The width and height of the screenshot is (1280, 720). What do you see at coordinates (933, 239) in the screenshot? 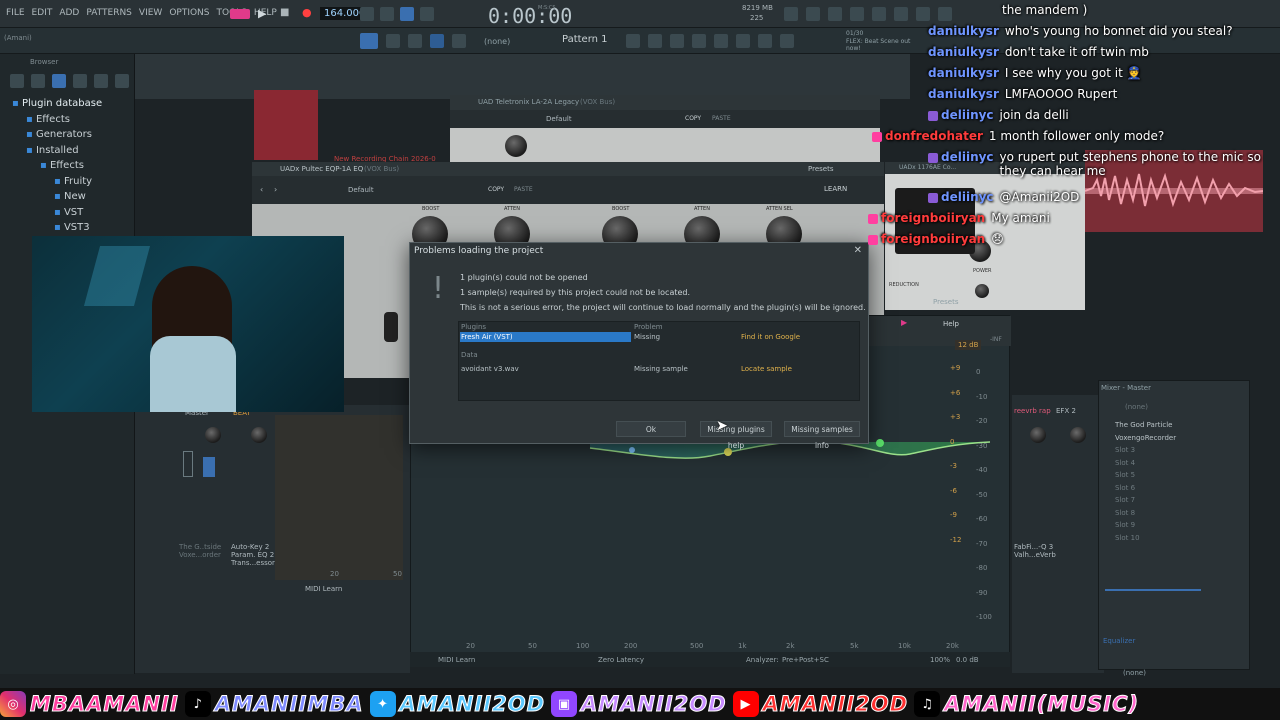
I see `chat-user-10: foreignboiiryan` at bounding box center [933, 239].